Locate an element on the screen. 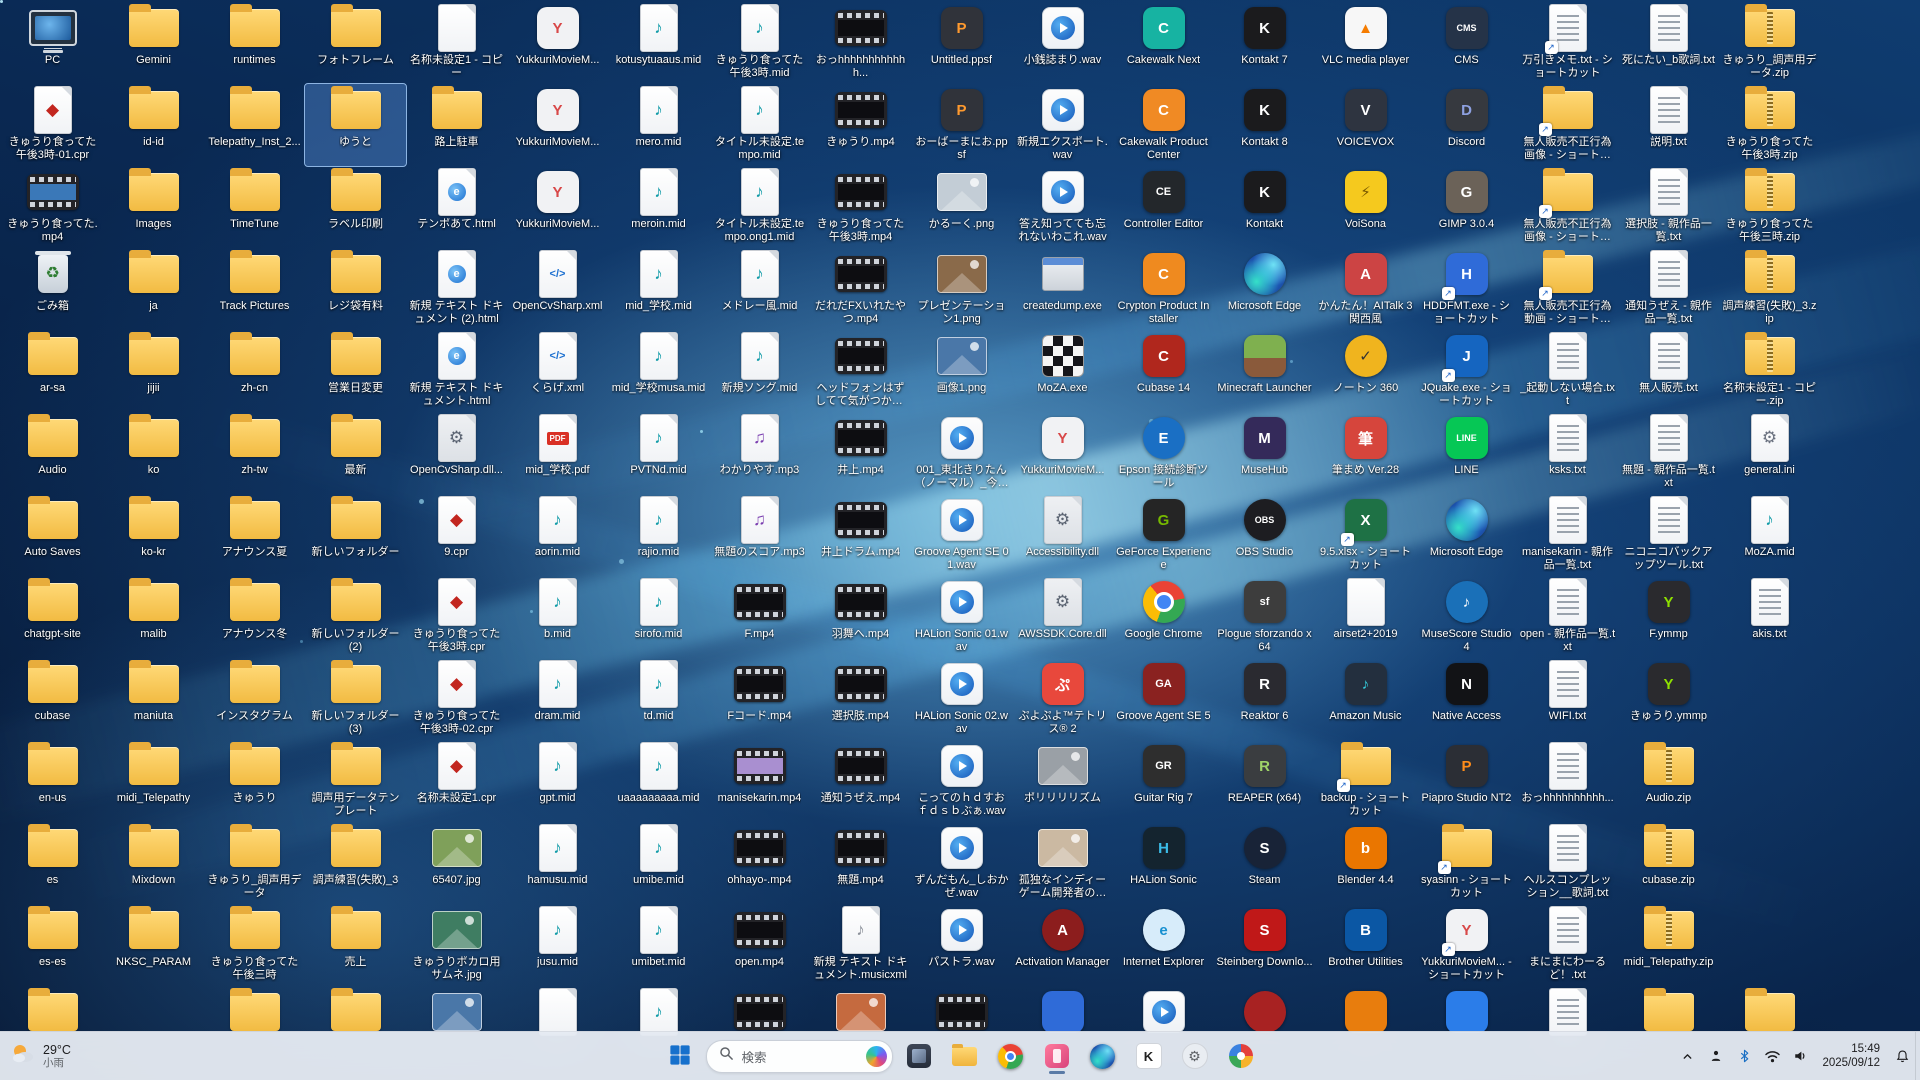 This screenshot has height=1080, width=1920. desktop-icon: B Brother Utilities is located at coordinates (1365, 945).